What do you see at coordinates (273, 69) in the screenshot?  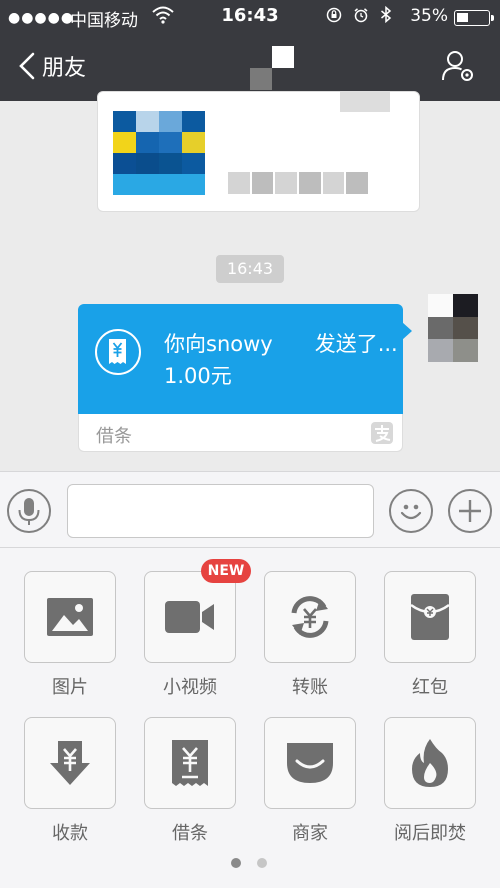 I see `chat-title-pixelated` at bounding box center [273, 69].